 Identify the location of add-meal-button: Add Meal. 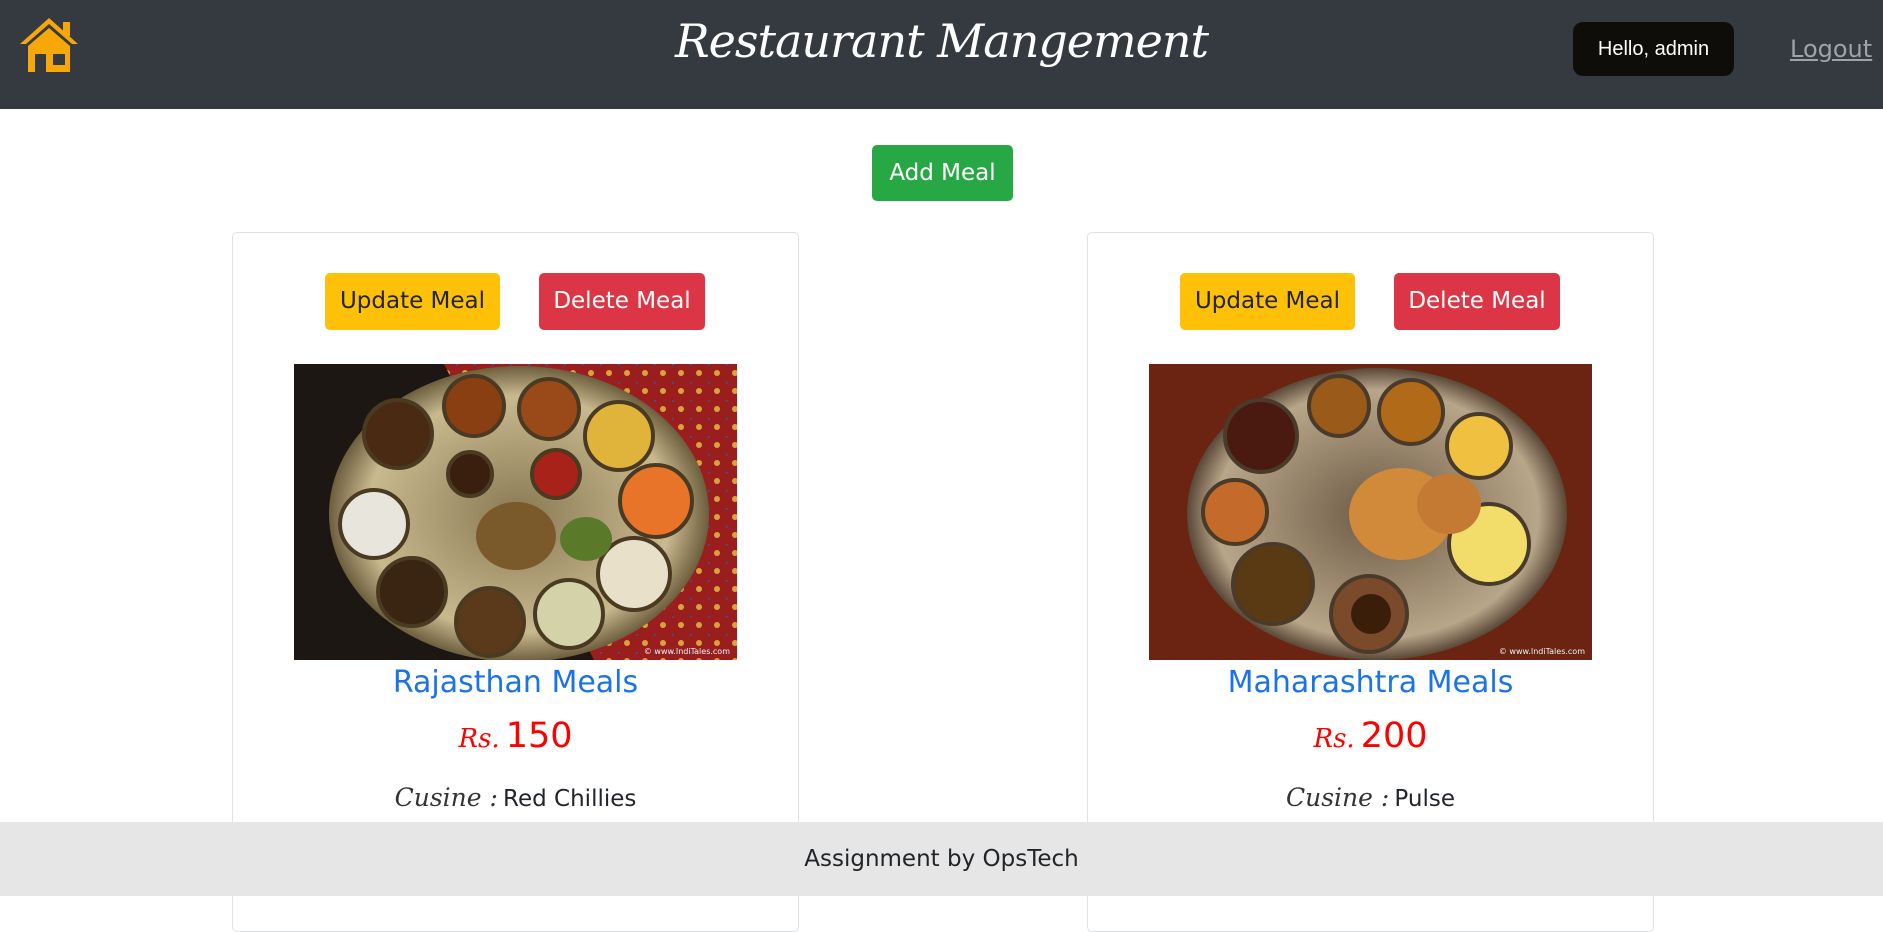
(942, 173).